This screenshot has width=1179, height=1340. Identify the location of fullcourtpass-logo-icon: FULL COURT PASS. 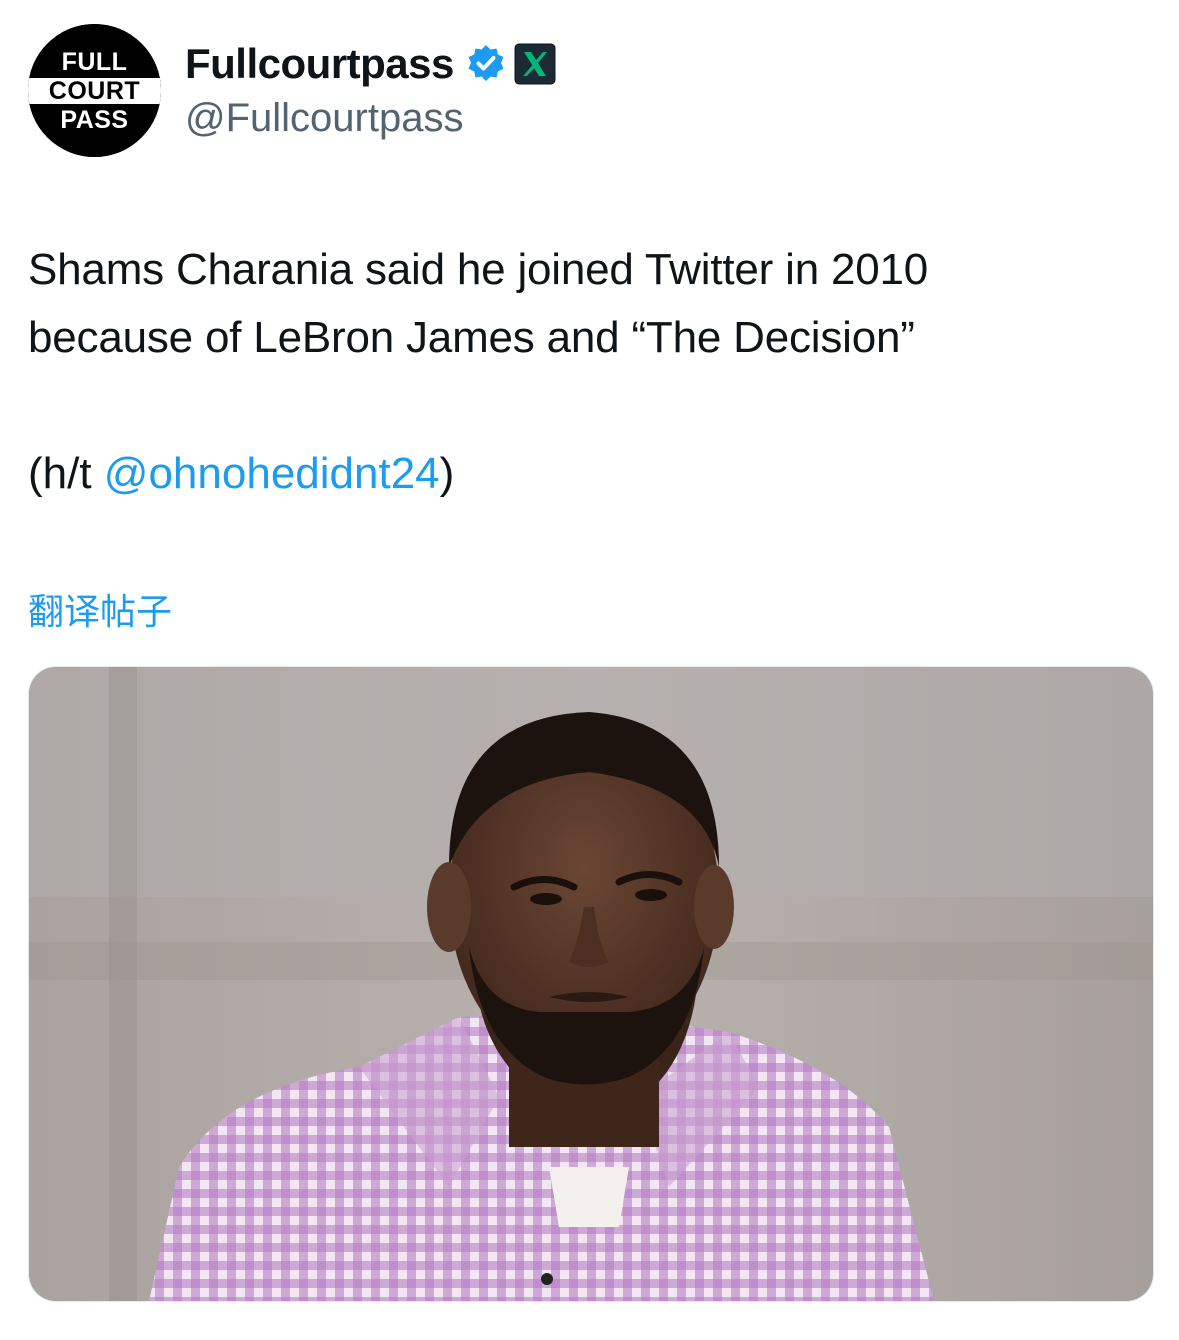
(94, 90).